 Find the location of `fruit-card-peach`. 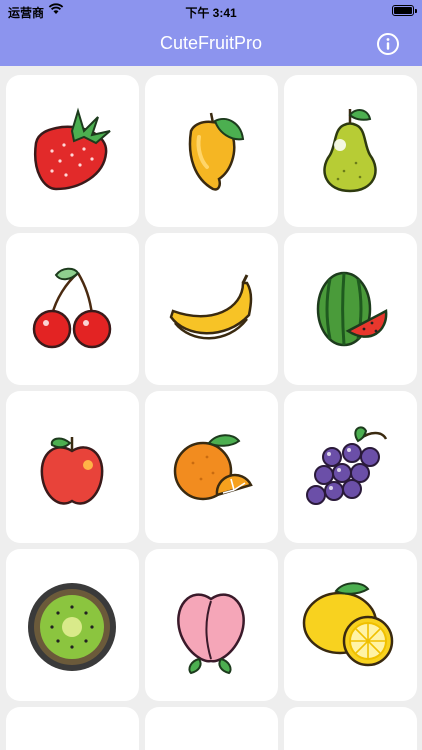

fruit-card-peach is located at coordinates (211, 625).